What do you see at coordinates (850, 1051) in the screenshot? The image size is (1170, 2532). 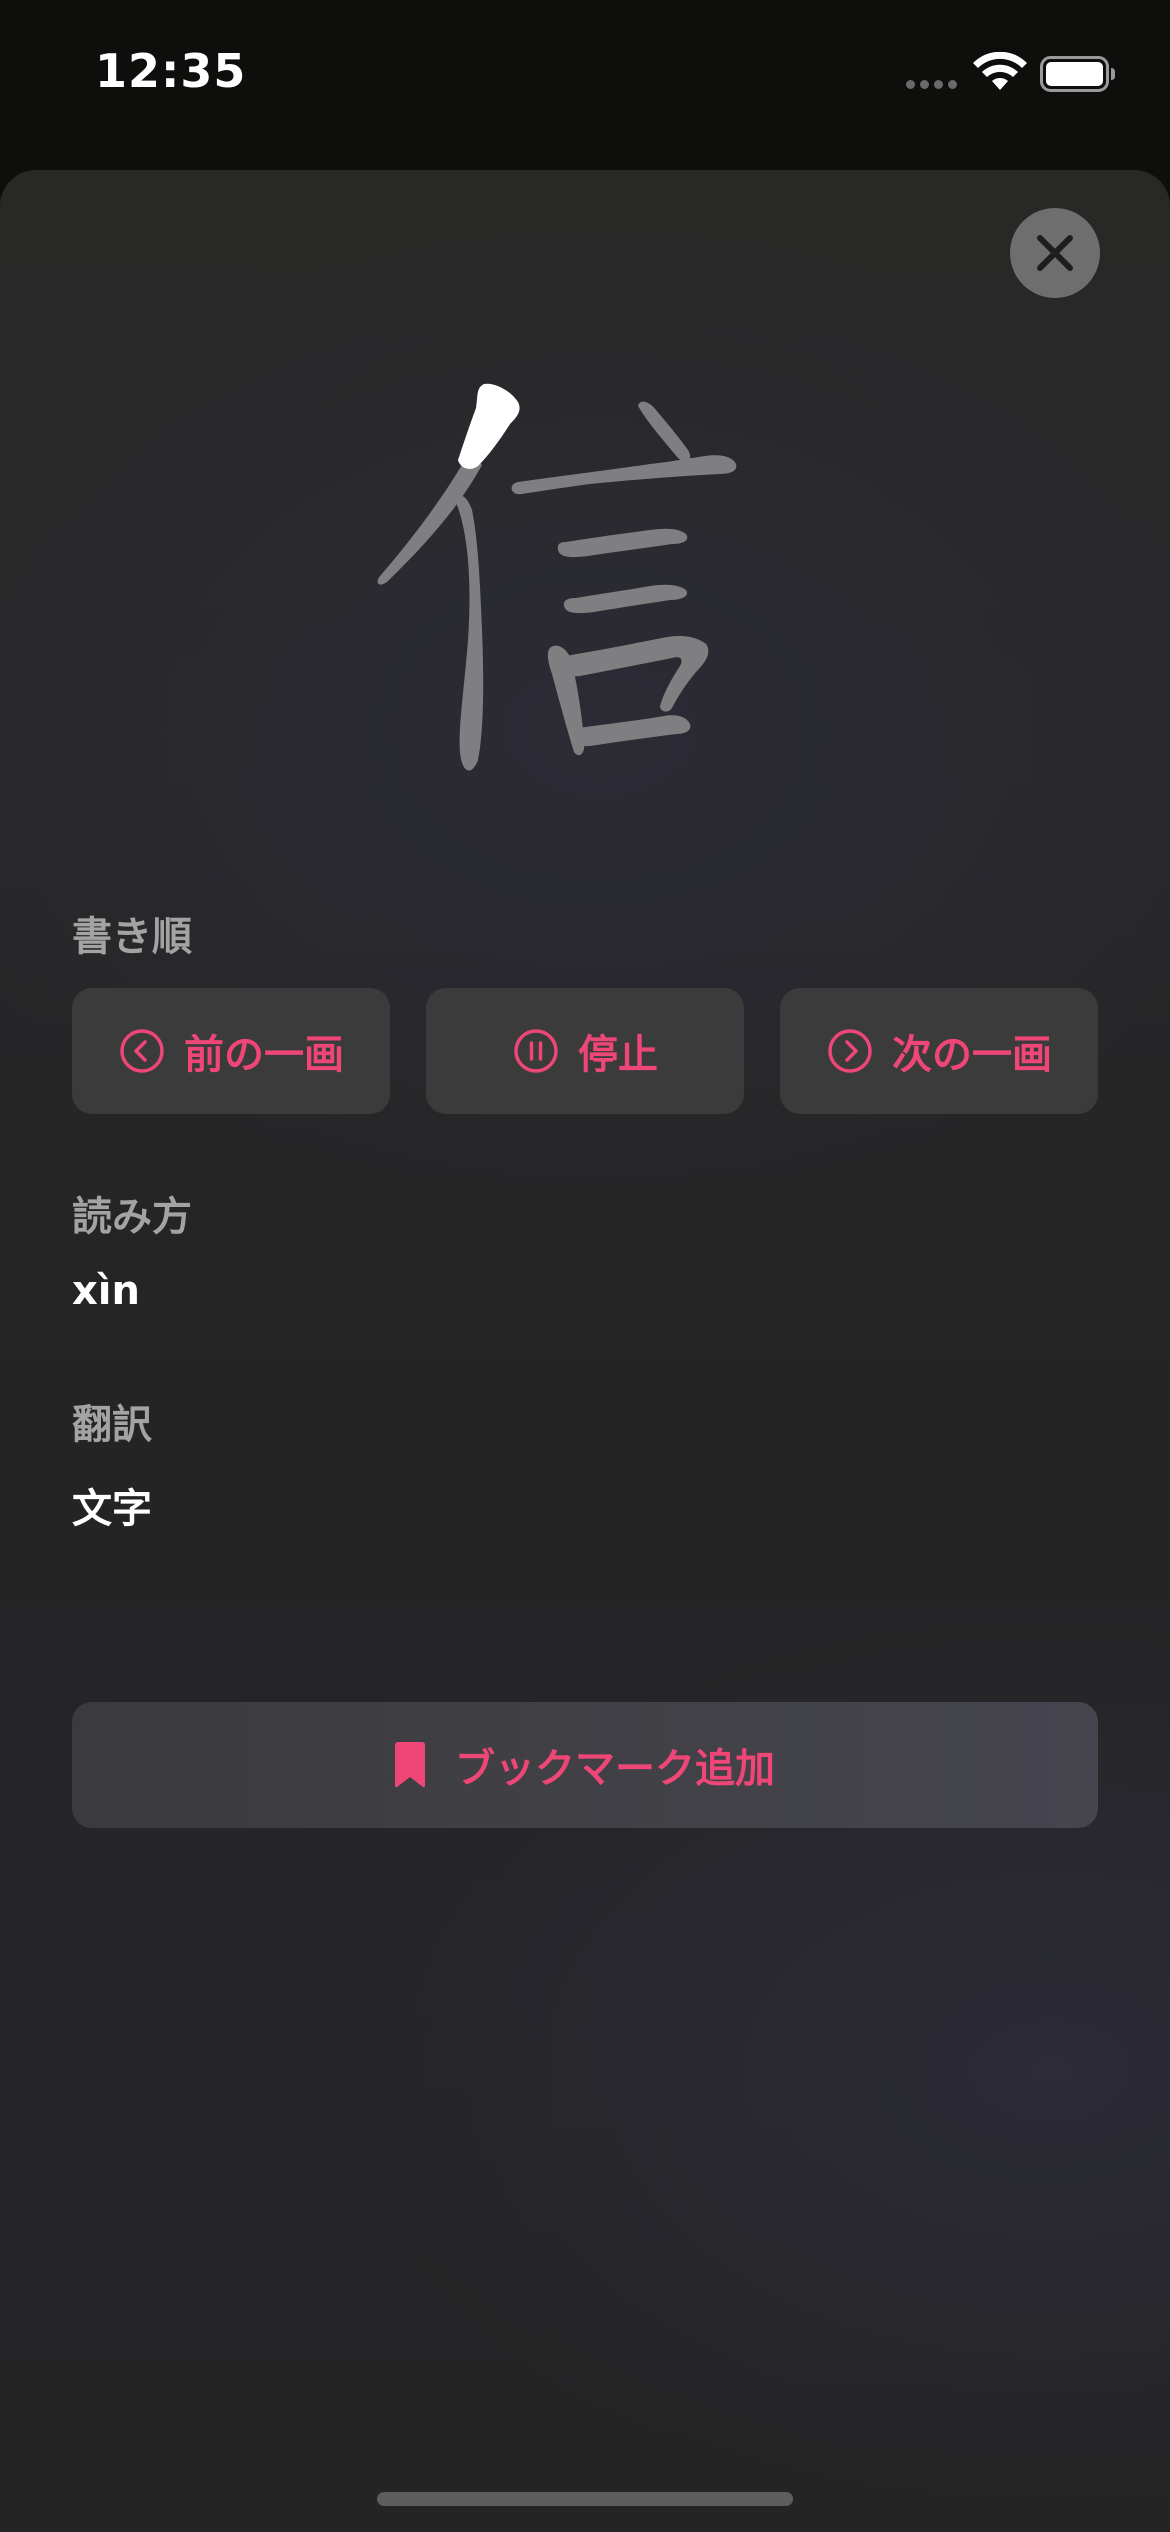 I see `chevron-right-circle-icon` at bounding box center [850, 1051].